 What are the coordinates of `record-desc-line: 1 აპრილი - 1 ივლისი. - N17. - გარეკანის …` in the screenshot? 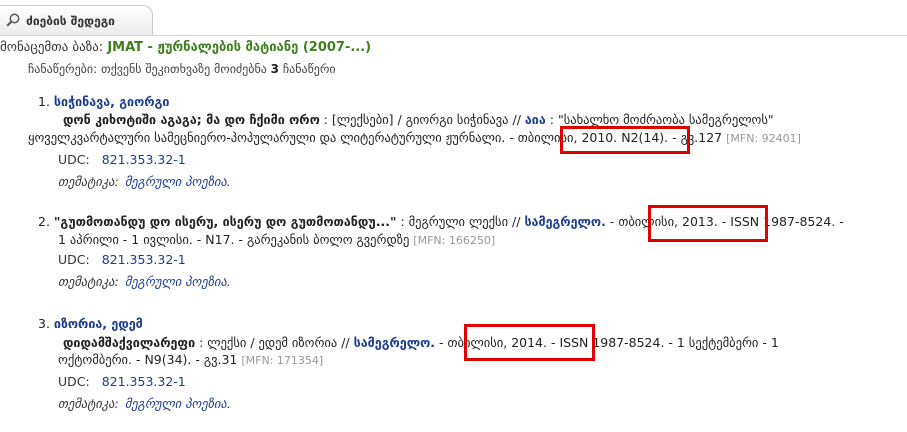 It's located at (276, 239).